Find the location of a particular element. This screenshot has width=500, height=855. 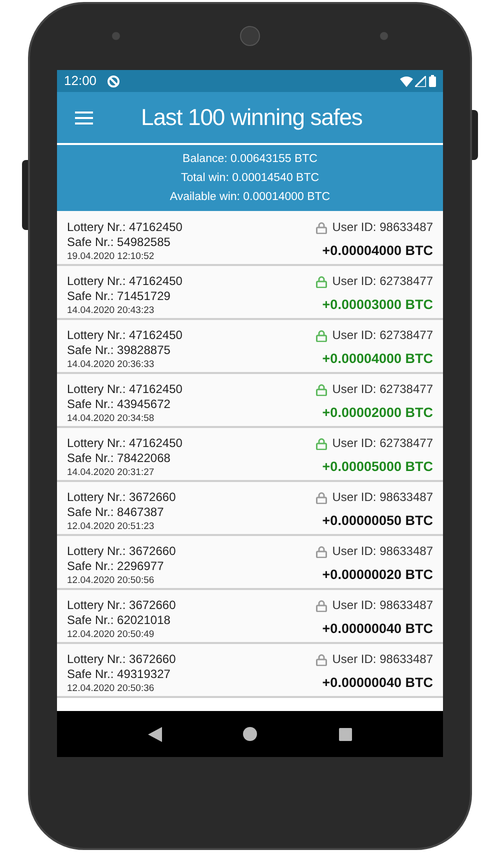

battery-icon is located at coordinates (432, 81).